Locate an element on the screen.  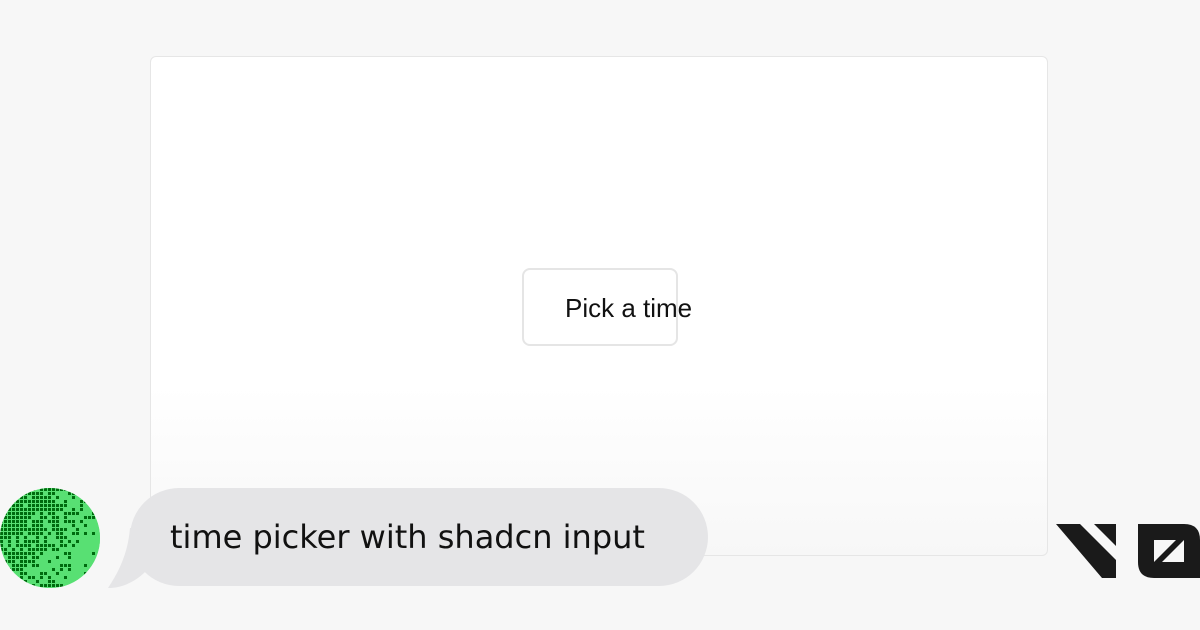
pick-time-label: Pick a time is located at coordinates (629, 308).